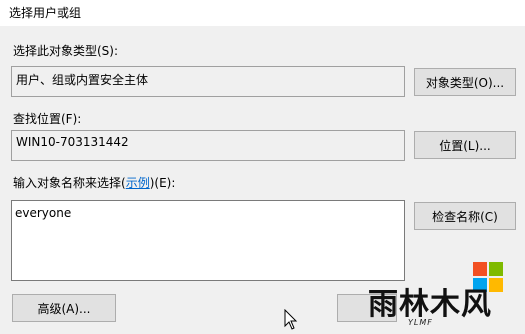 This screenshot has height=334, width=525. Describe the element at coordinates (72, 142) in the screenshot. I see `location-value: WIN10-703131442` at that location.